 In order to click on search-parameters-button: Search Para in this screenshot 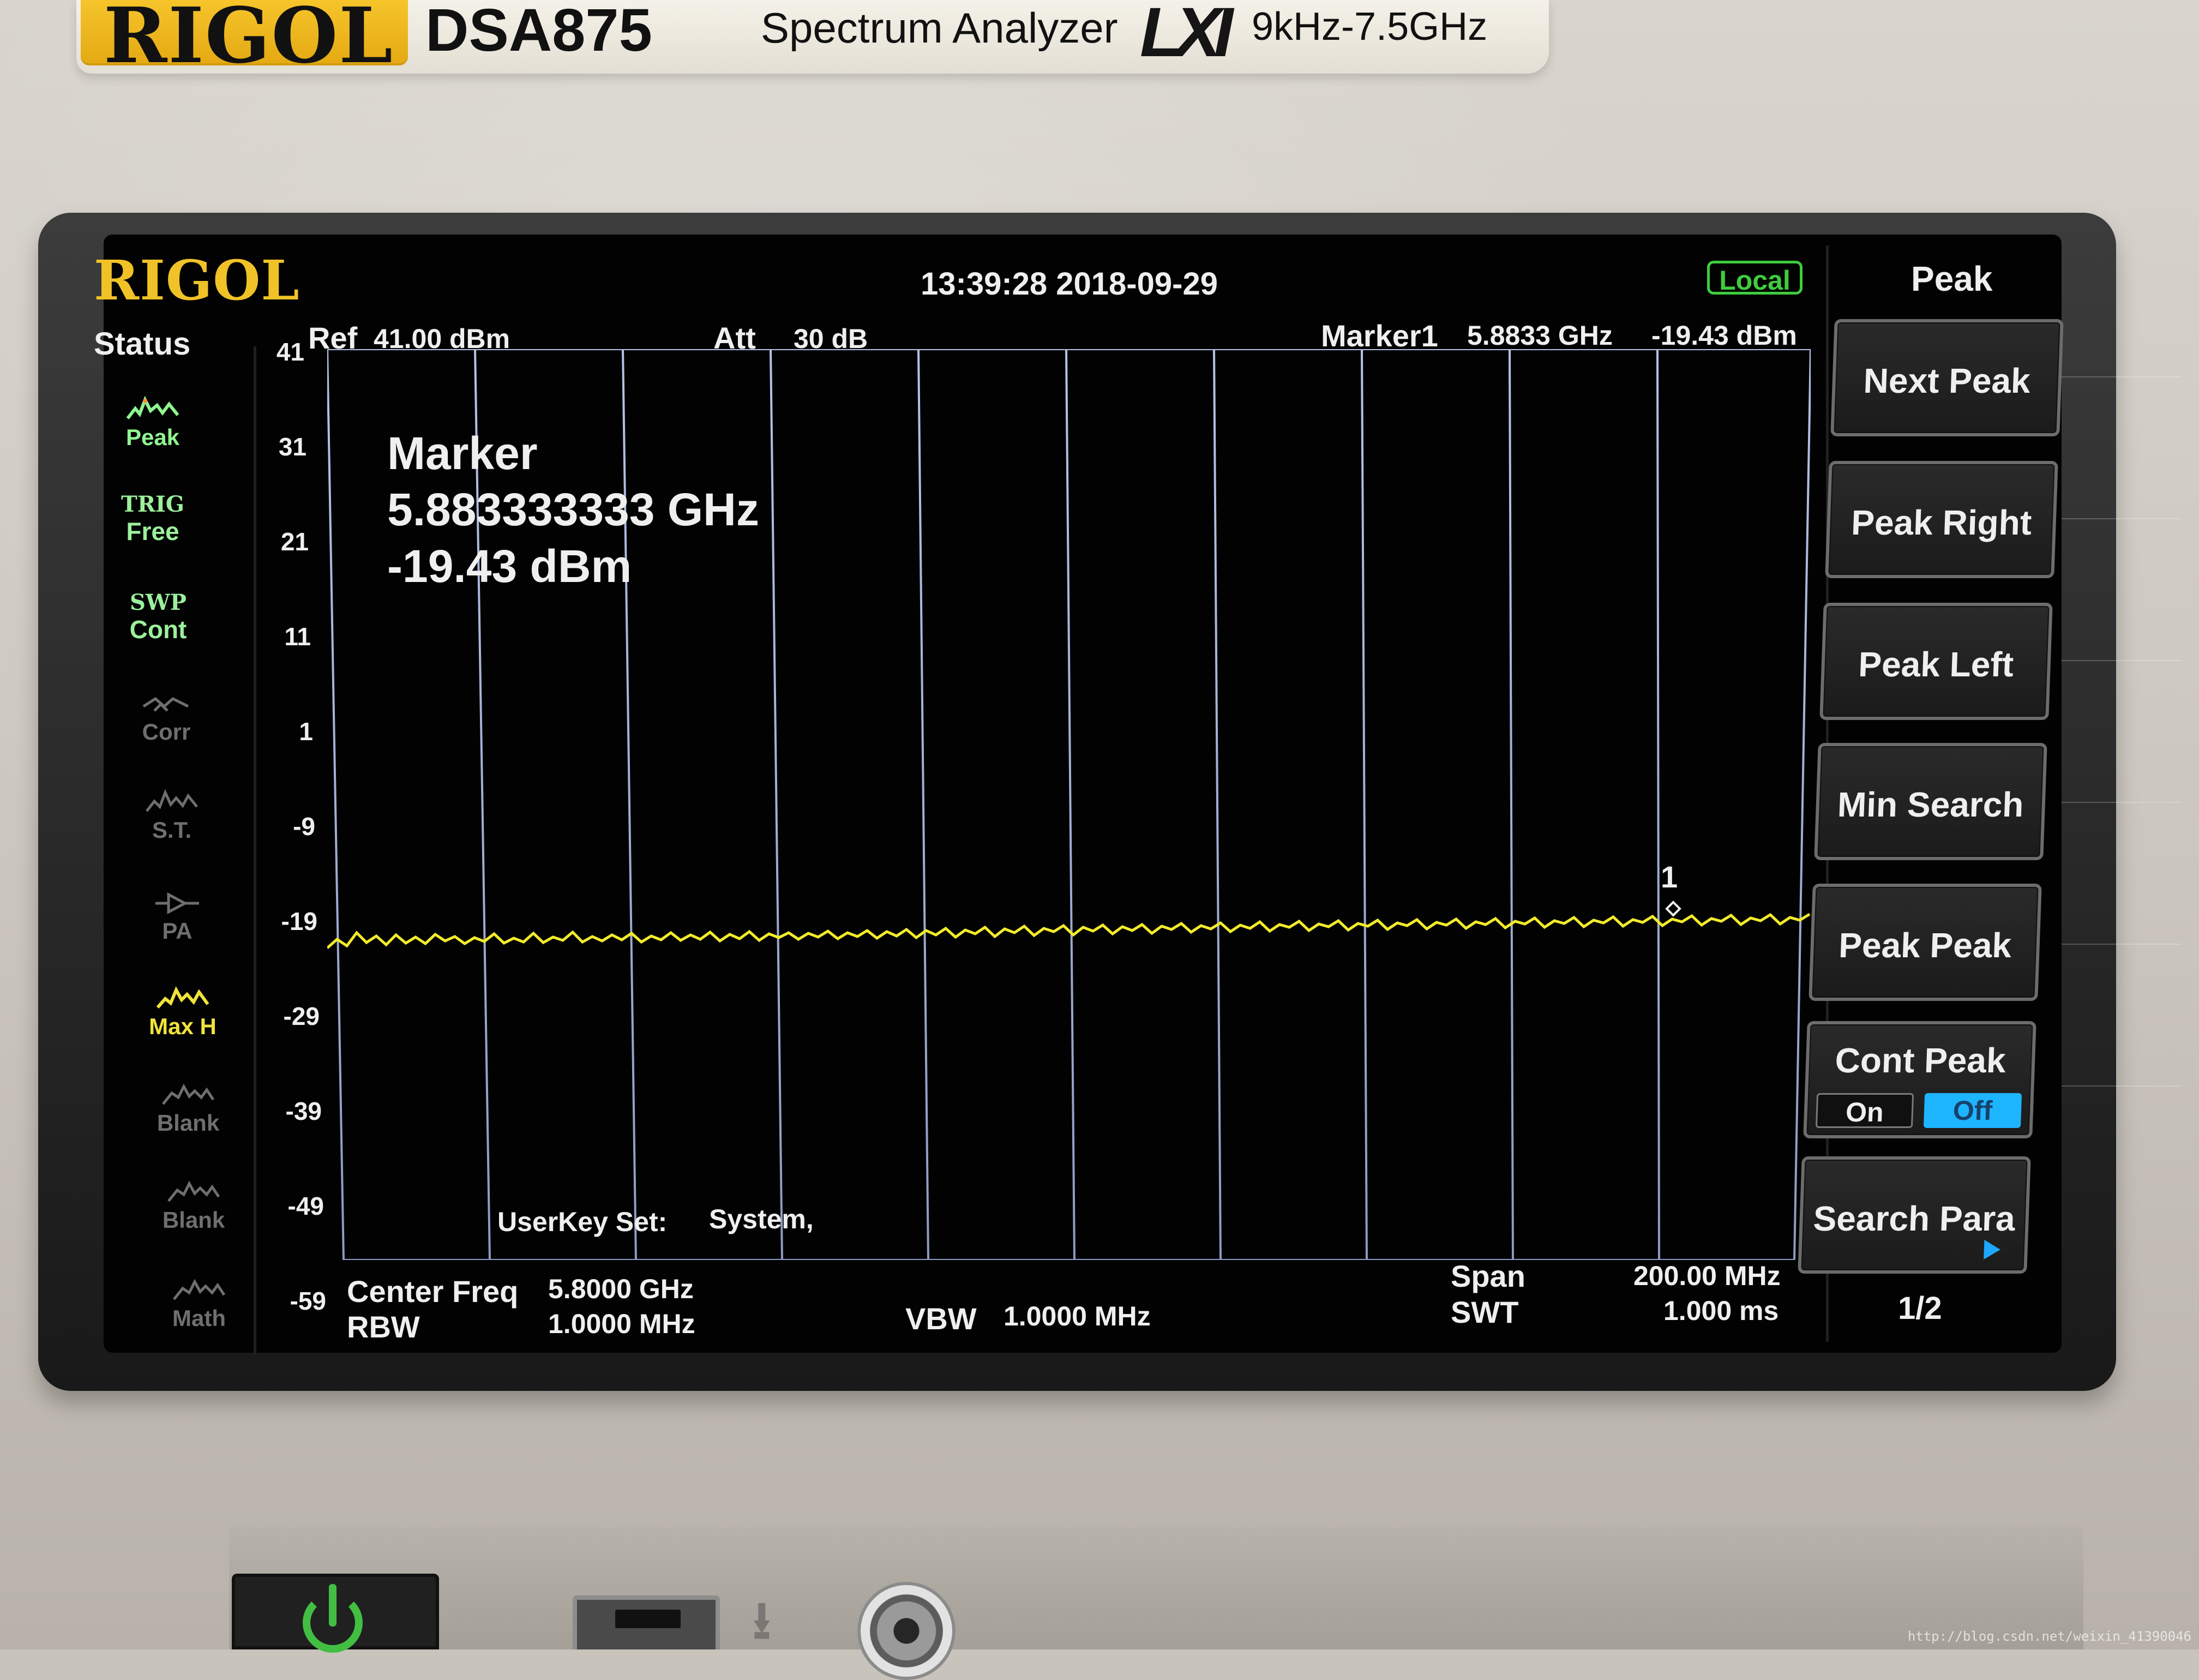, I will do `click(1914, 1215)`.